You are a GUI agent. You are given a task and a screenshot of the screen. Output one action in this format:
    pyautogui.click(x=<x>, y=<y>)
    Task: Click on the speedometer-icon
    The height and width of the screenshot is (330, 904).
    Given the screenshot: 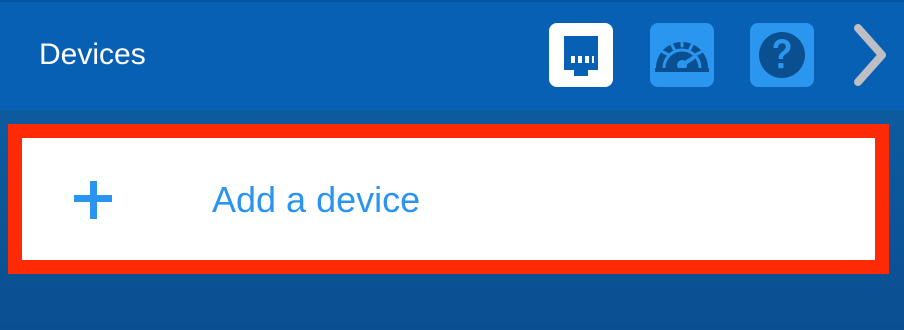 What is the action you would take?
    pyautogui.click(x=682, y=54)
    